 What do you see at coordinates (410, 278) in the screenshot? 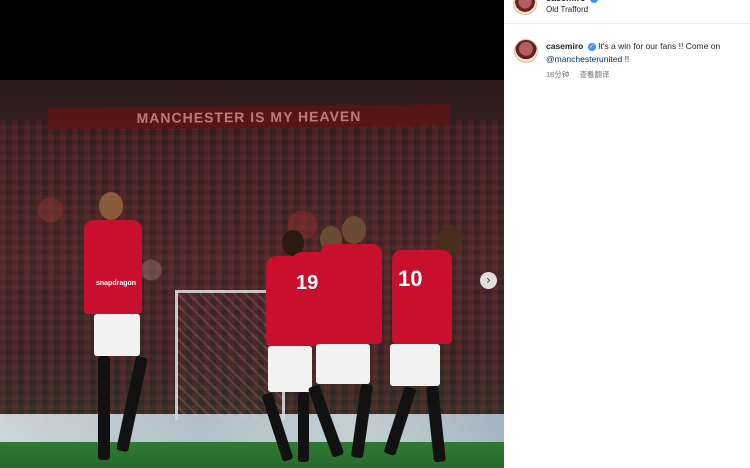
I see `jersey-number: 10` at bounding box center [410, 278].